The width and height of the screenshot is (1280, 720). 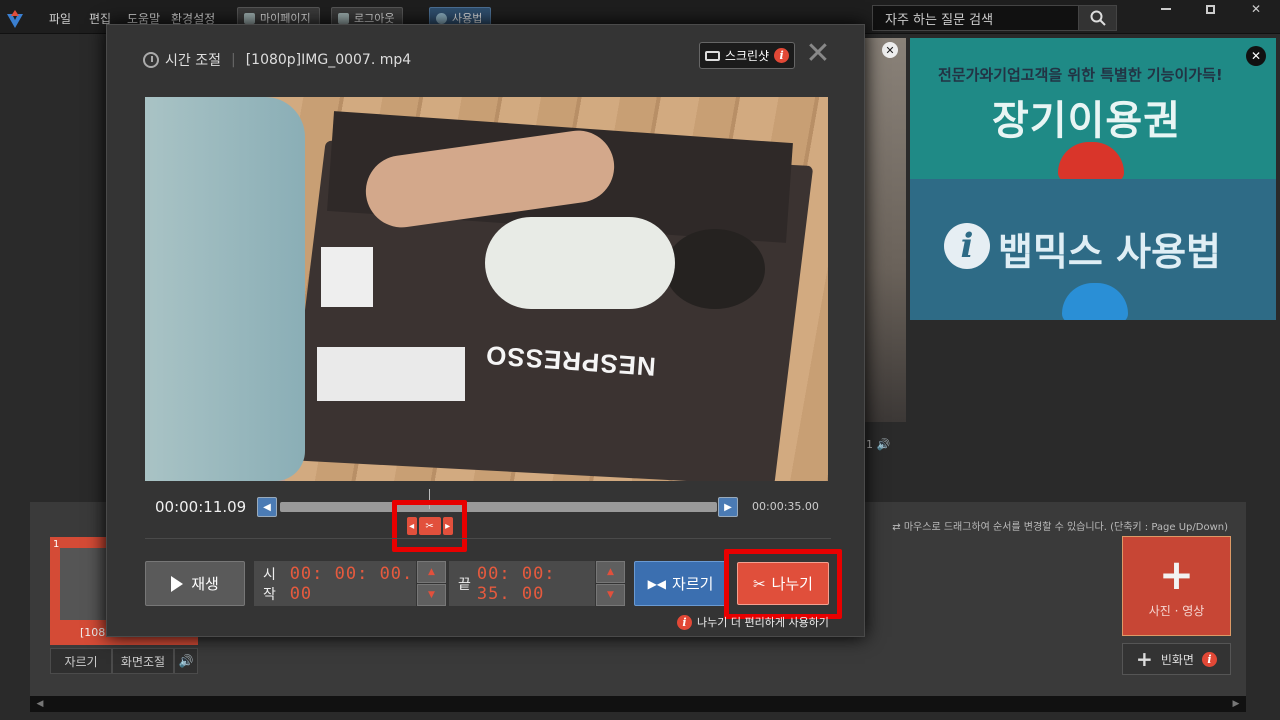 I want to click on screenshot-label: 스크린샷, so click(x=747, y=56).